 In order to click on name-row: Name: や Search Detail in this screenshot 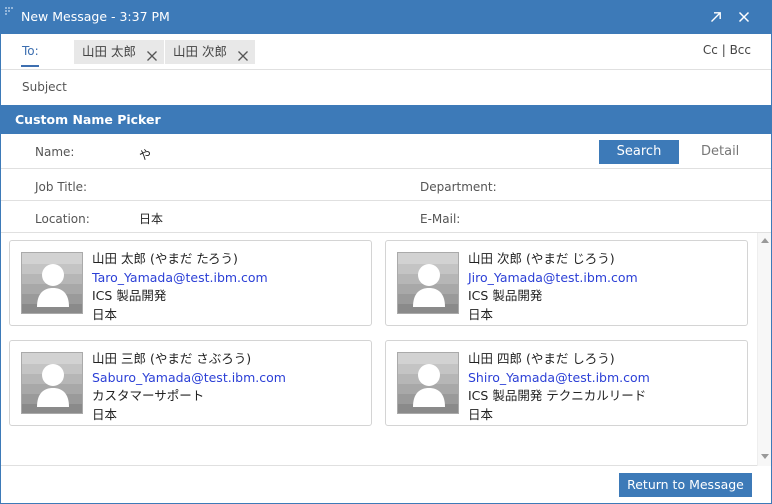, I will do `click(386, 151)`.